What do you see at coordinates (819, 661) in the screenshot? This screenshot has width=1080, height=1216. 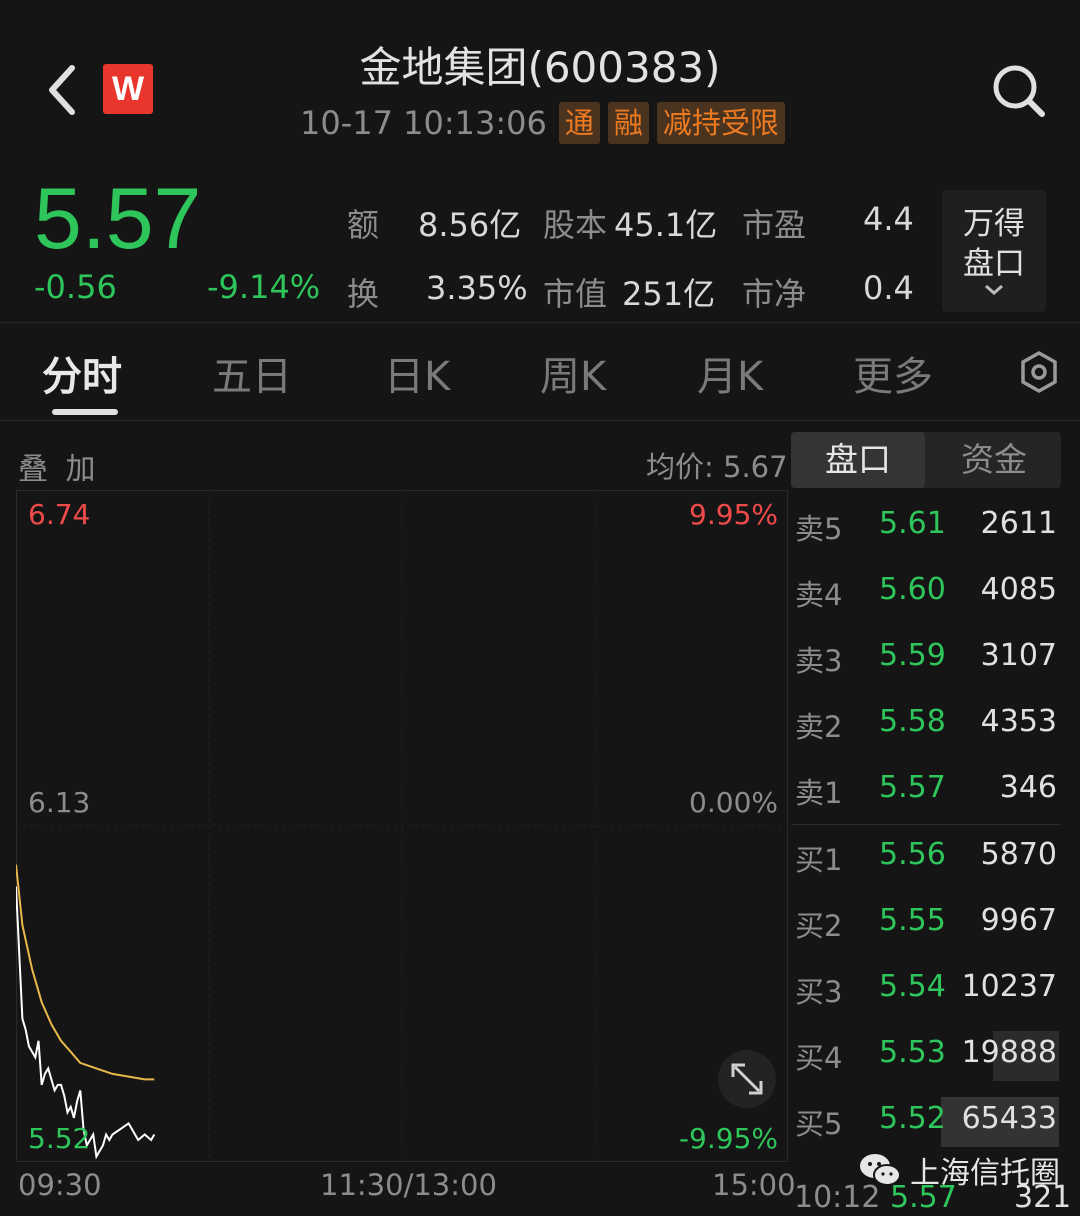 I see `ask-label: 卖3` at bounding box center [819, 661].